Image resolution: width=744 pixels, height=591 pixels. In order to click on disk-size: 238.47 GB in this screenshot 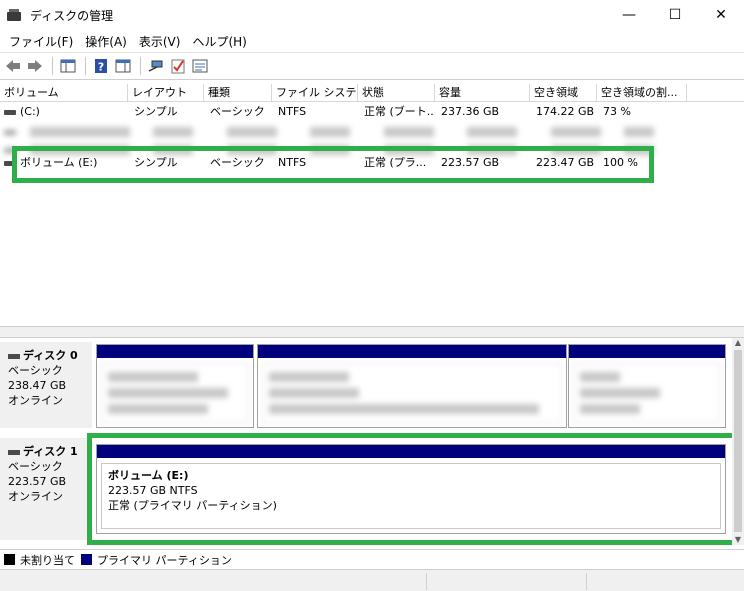, I will do `click(37, 385)`.